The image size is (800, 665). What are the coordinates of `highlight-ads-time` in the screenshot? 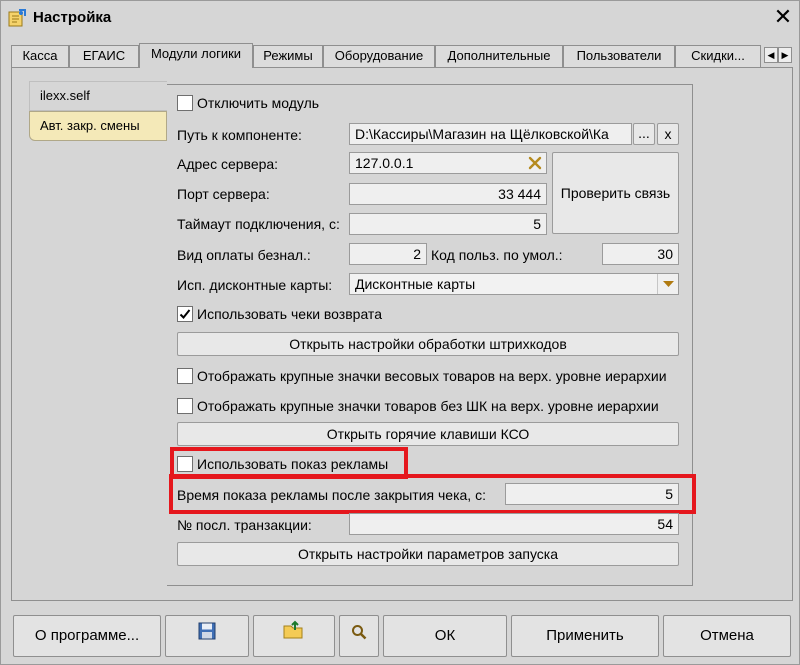 It's located at (432, 494).